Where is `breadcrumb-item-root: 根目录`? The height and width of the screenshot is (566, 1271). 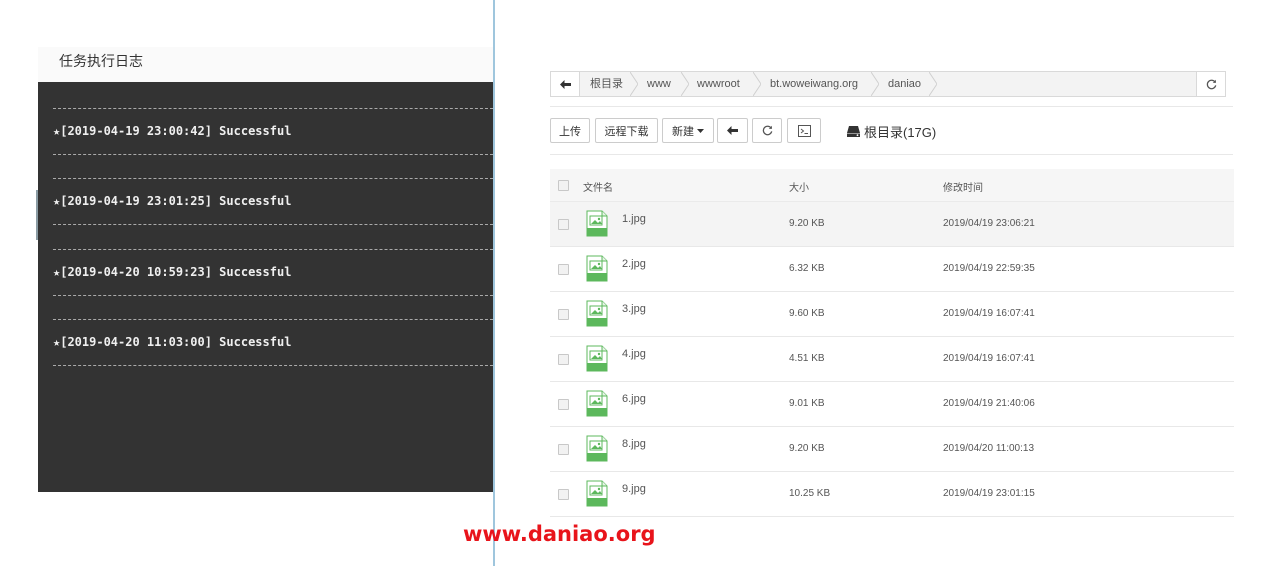 breadcrumb-item-root: 根目录 is located at coordinates (606, 84).